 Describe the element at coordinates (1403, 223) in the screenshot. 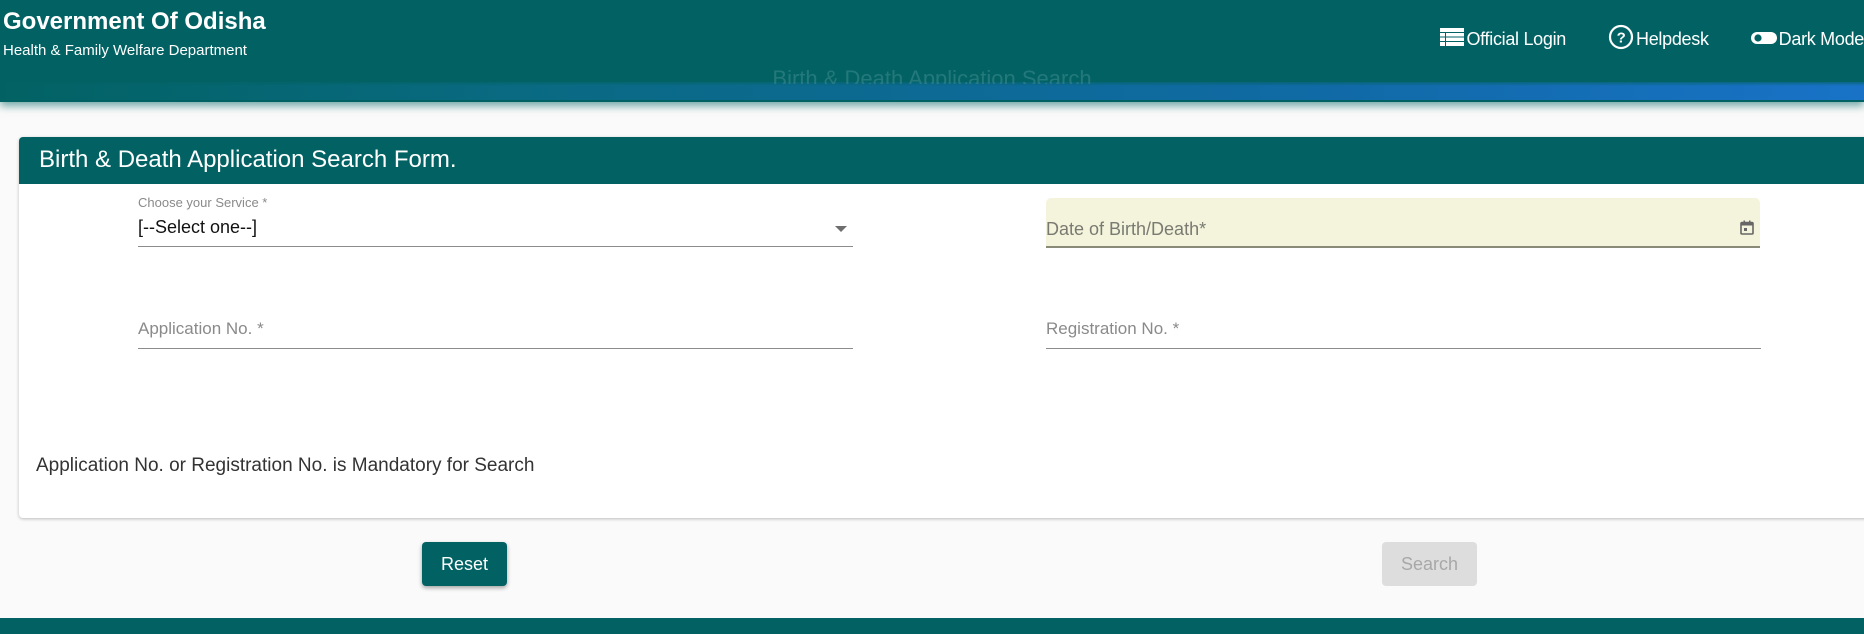

I see `date-of-birth-death-input: Date of Birth/Death*` at that location.